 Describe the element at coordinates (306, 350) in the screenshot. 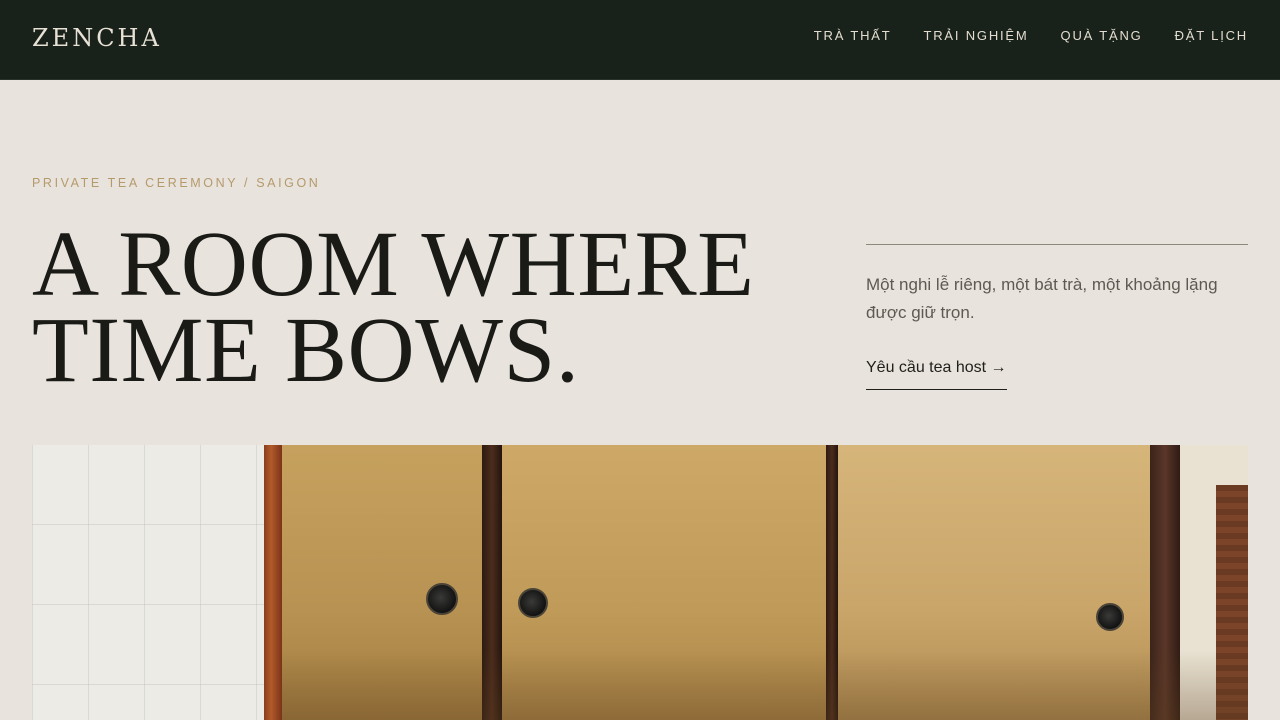

I see `hero-headline-line-2: TIME BOWS.` at that location.